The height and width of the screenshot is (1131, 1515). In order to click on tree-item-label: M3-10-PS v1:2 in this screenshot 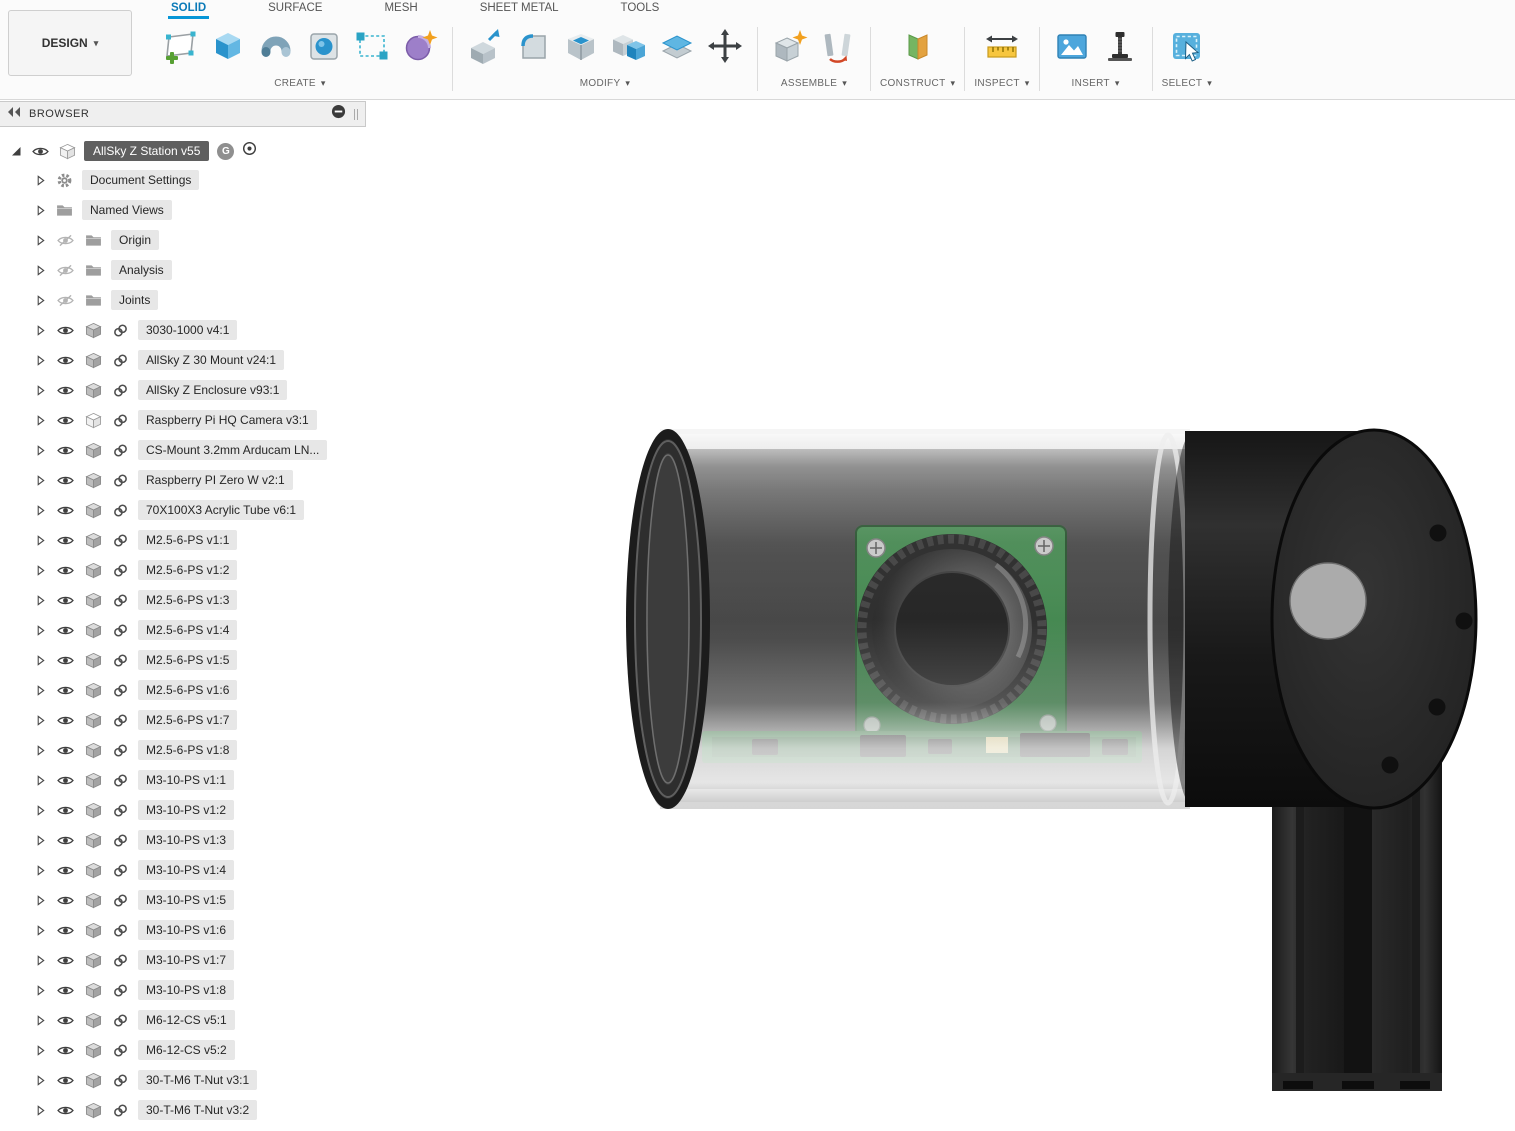, I will do `click(186, 810)`.